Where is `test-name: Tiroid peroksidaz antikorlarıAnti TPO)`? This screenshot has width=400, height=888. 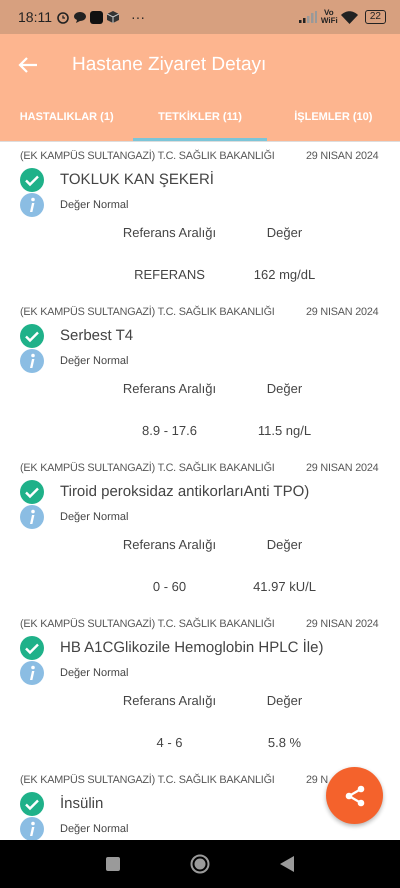 test-name: Tiroid peroksidaz antikorlarıAnti TPO) is located at coordinates (185, 492).